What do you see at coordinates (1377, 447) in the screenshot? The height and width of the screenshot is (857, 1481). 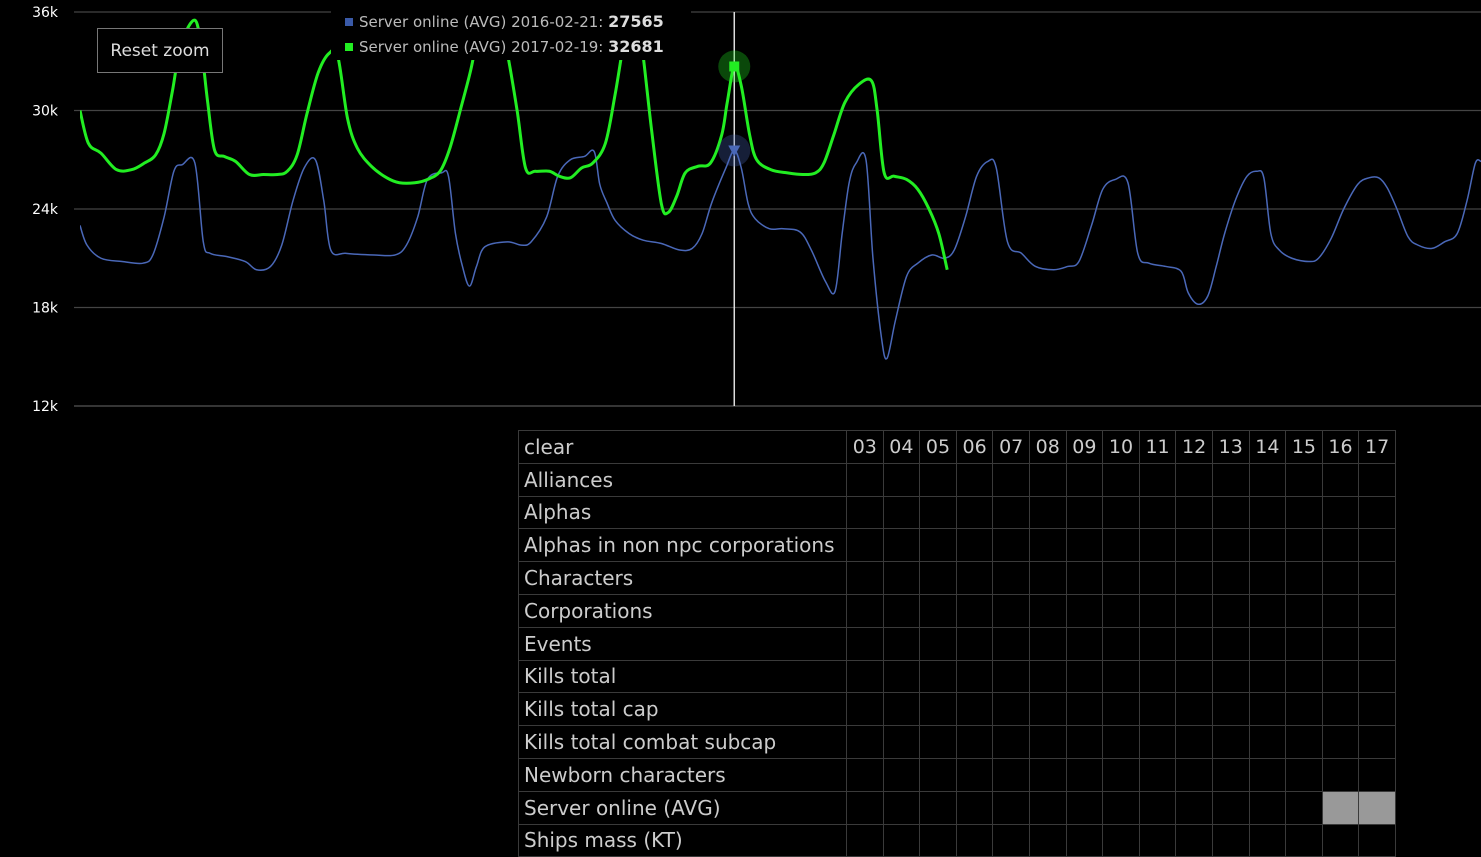 I see `year-column-header: 17` at bounding box center [1377, 447].